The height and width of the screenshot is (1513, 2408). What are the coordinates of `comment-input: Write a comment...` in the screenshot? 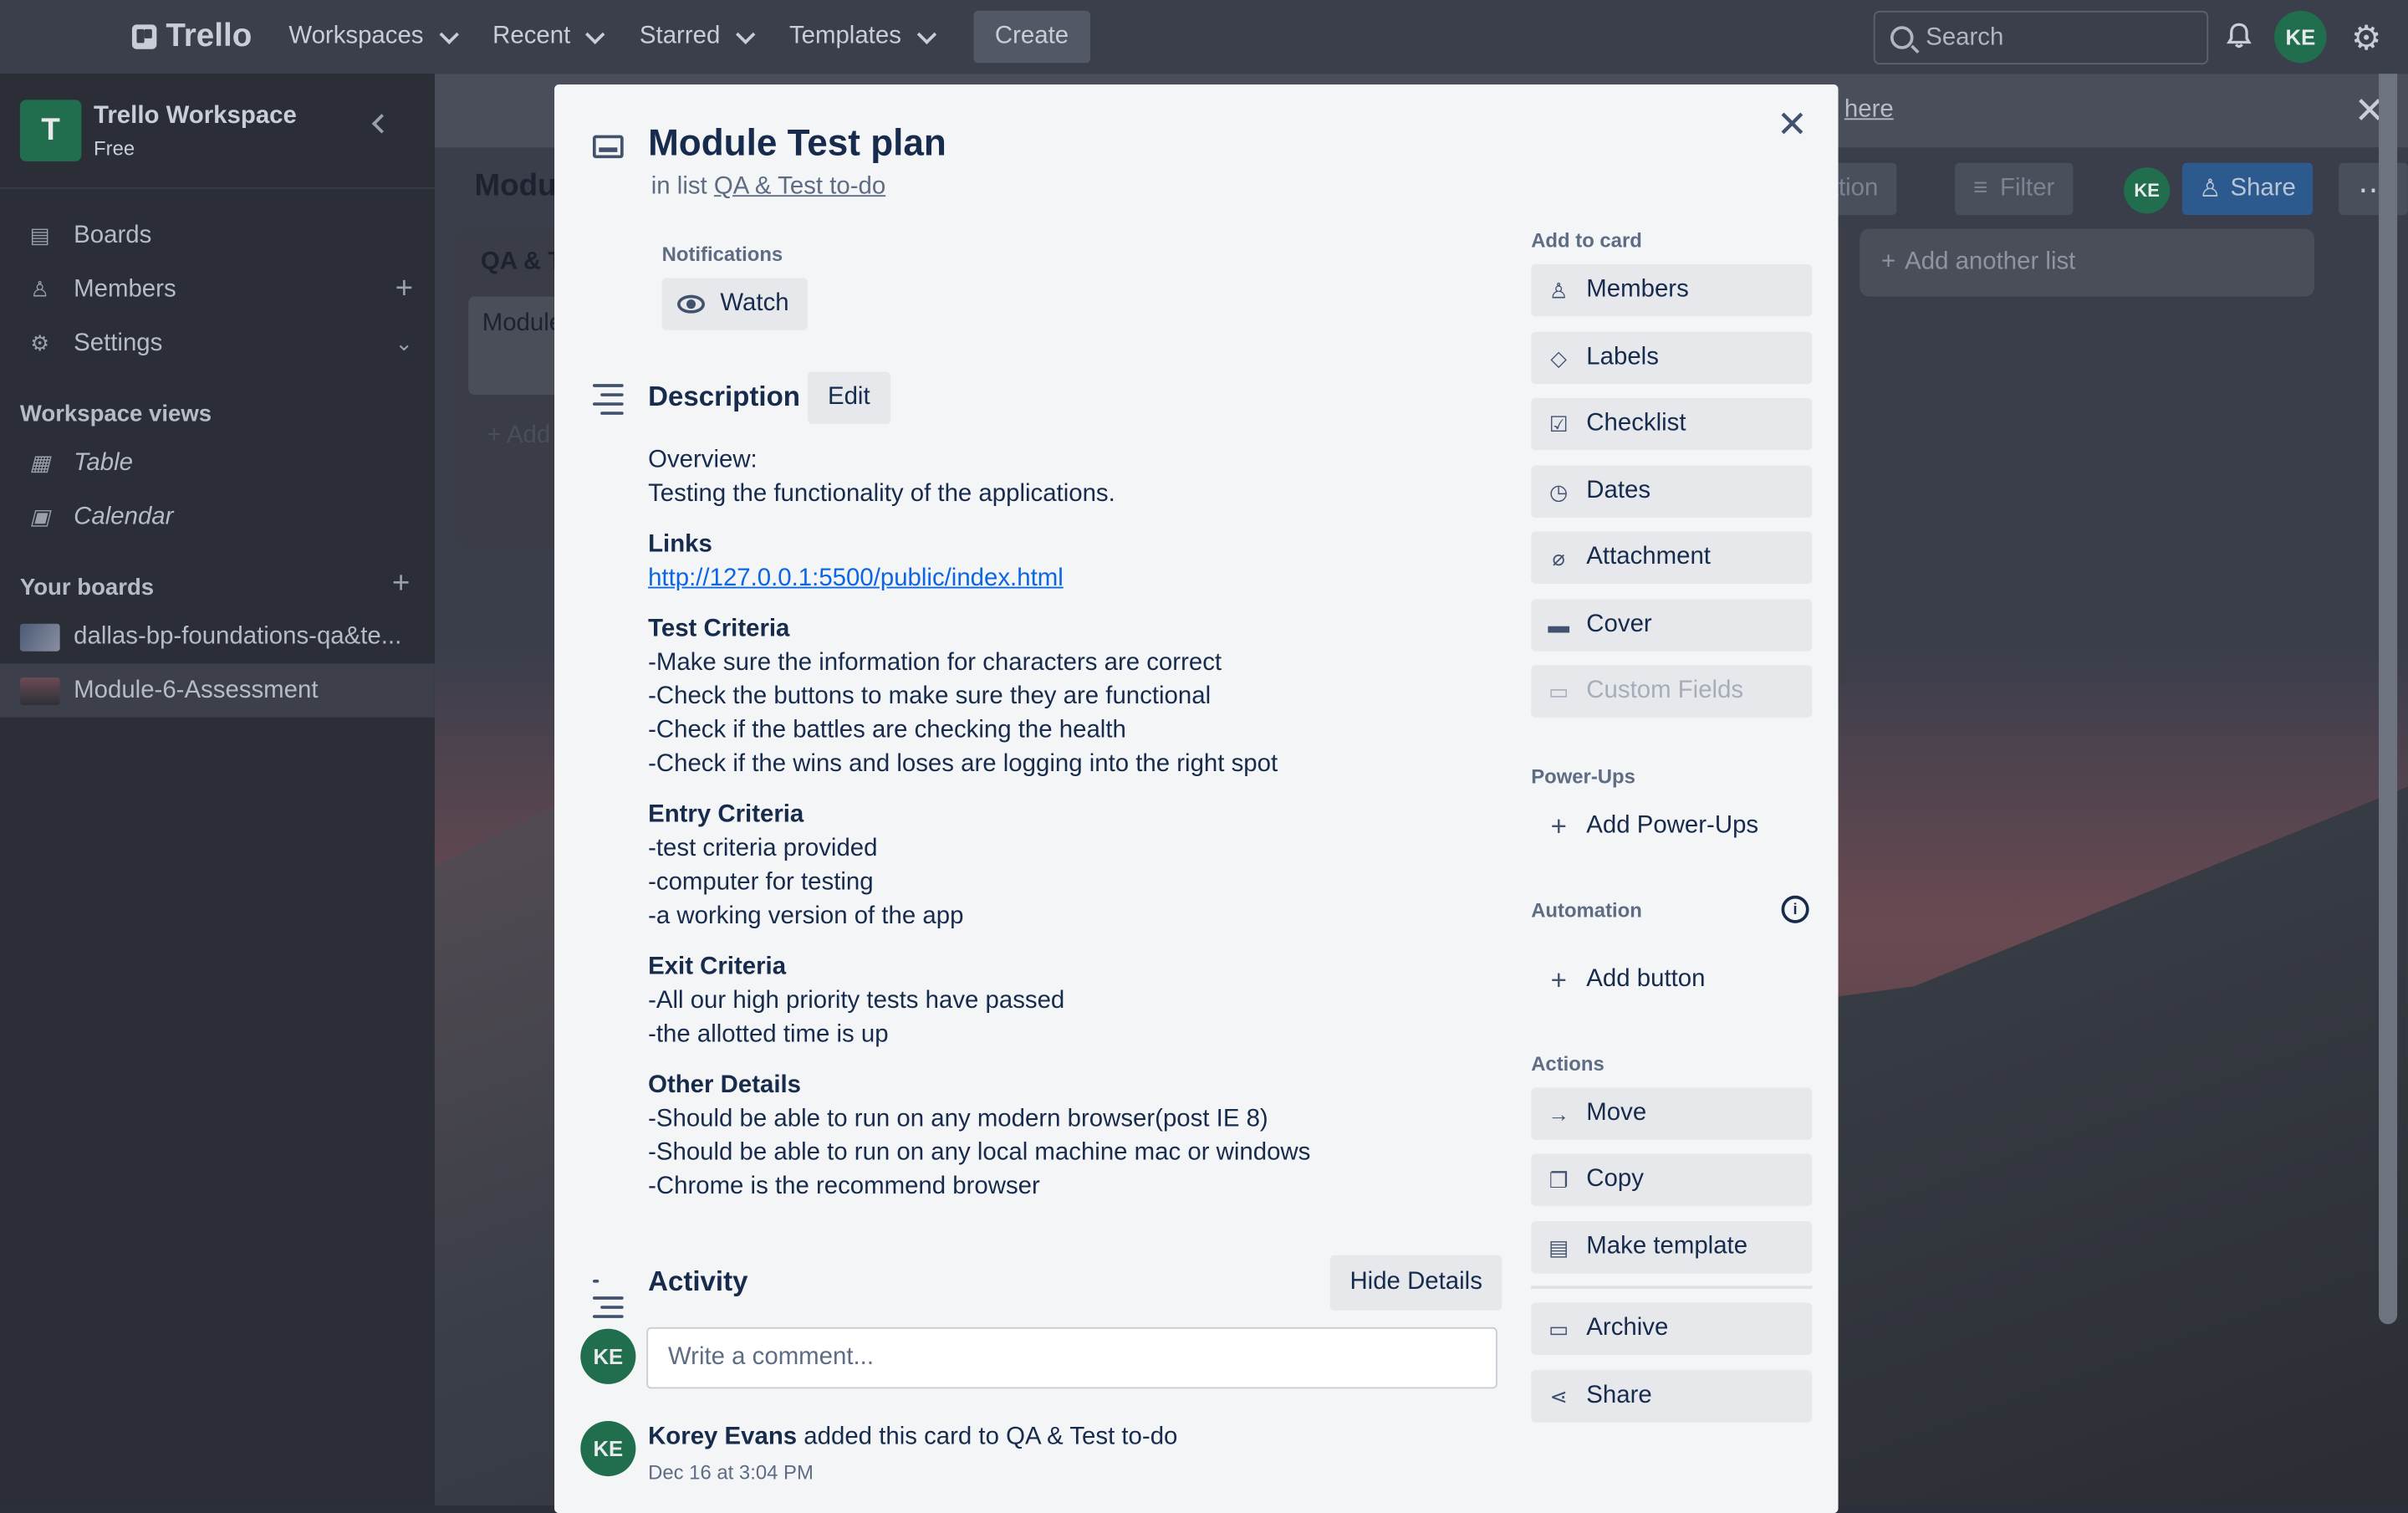 It's located at (1072, 1357).